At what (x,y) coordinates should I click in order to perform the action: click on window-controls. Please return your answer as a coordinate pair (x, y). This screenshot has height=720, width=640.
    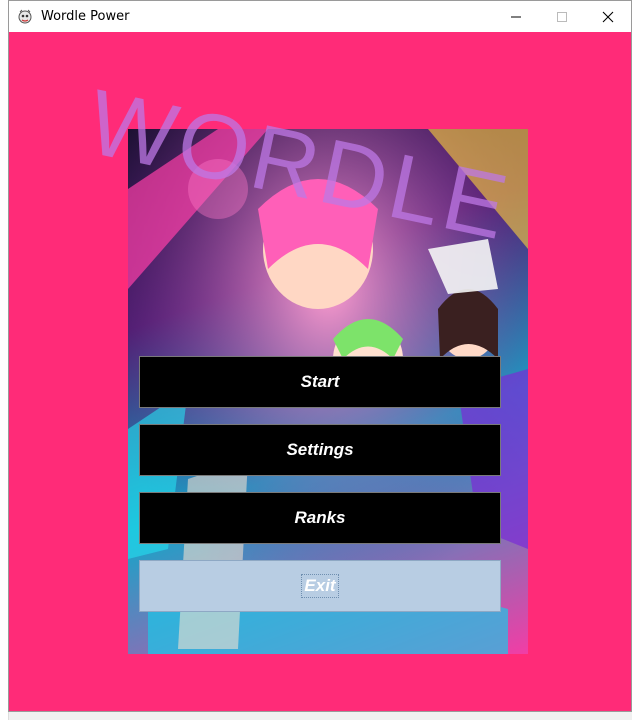
    Looking at the image, I should click on (562, 16).